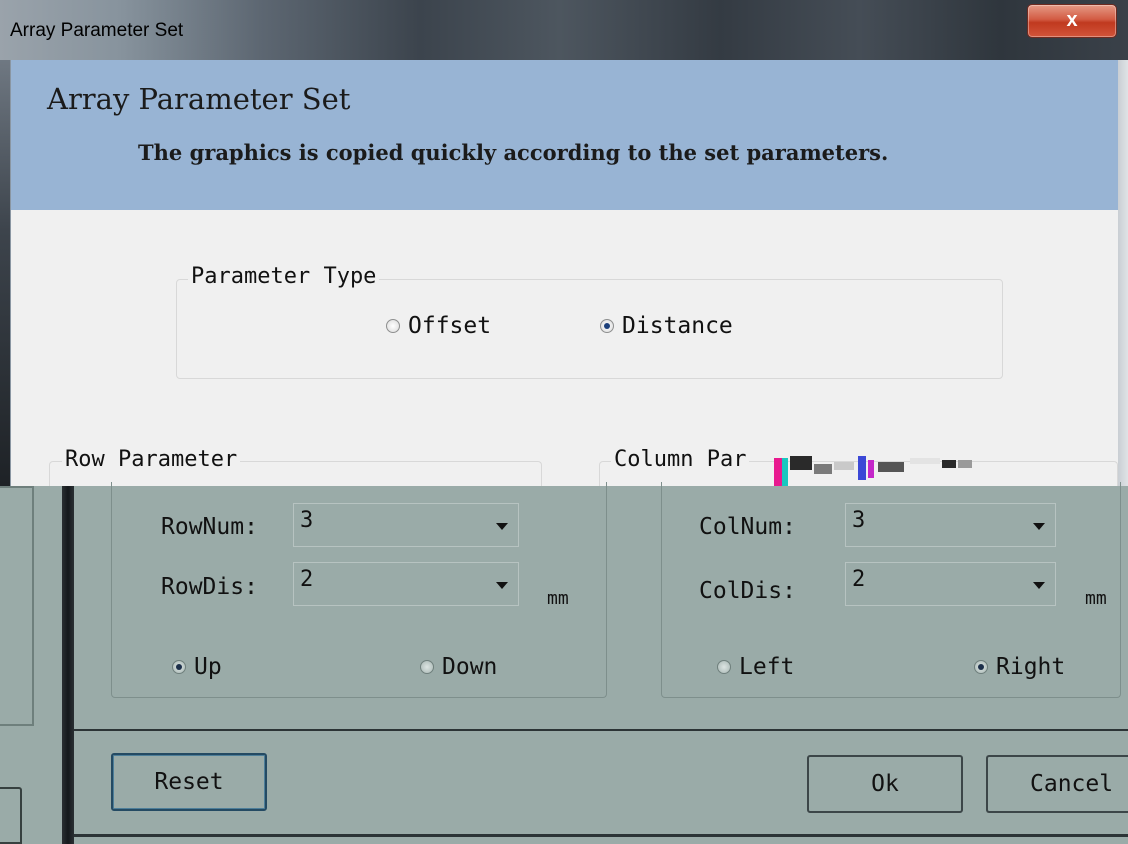 The width and height of the screenshot is (1128, 844). Describe the element at coordinates (747, 527) in the screenshot. I see `col-num-label: ColNum:` at that location.